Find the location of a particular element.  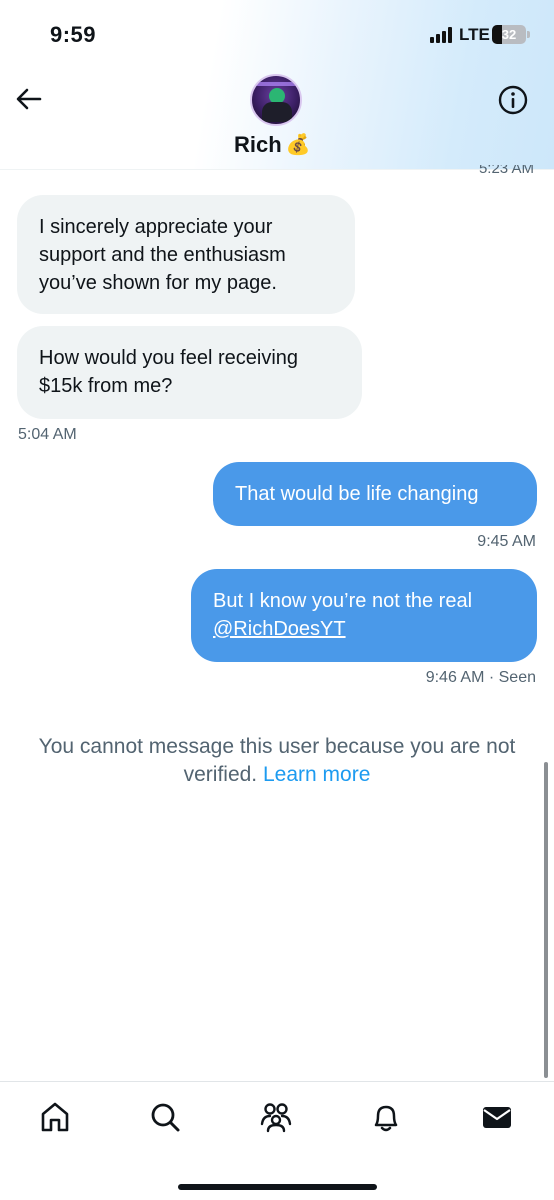

tab-home is located at coordinates (55, 1117).